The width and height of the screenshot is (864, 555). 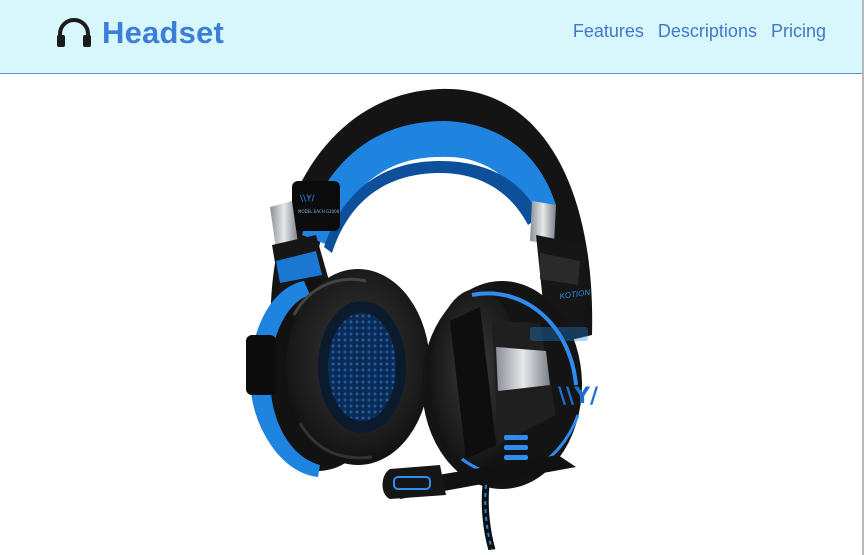 I want to click on model-label: MODEL EACH G2000, so click(x=319, y=211).